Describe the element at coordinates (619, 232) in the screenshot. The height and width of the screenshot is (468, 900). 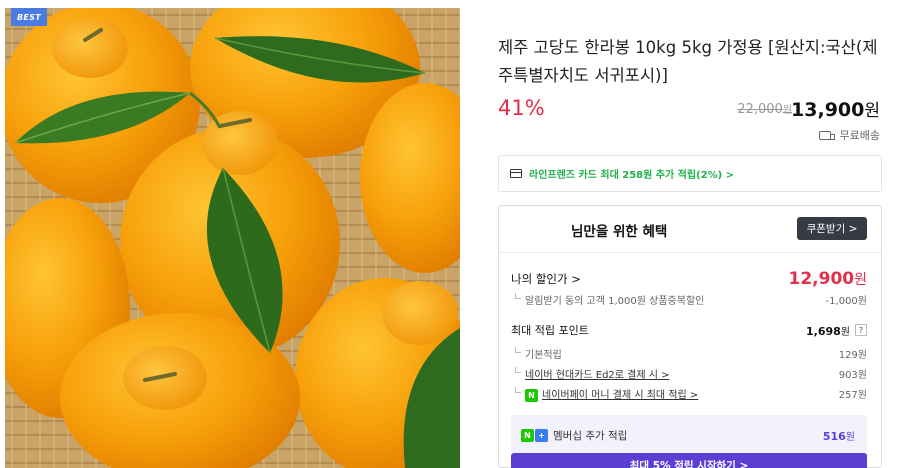
I see `benefits-title: 님만을 위한 혜택` at that location.